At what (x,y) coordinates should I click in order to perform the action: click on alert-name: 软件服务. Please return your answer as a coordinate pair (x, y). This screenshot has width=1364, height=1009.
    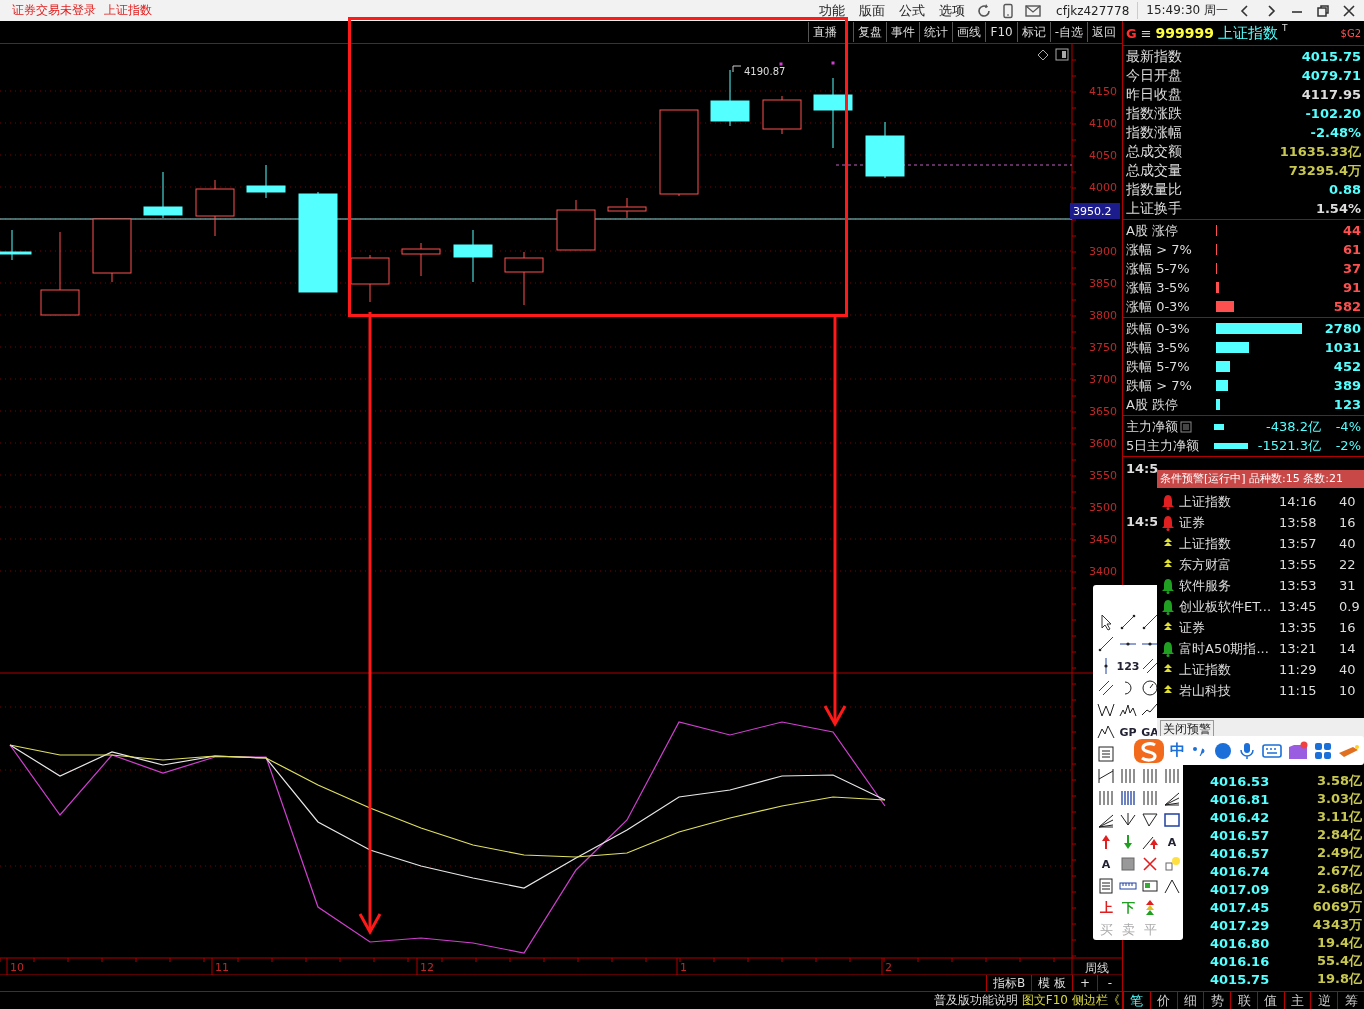
    Looking at the image, I should click on (1205, 585).